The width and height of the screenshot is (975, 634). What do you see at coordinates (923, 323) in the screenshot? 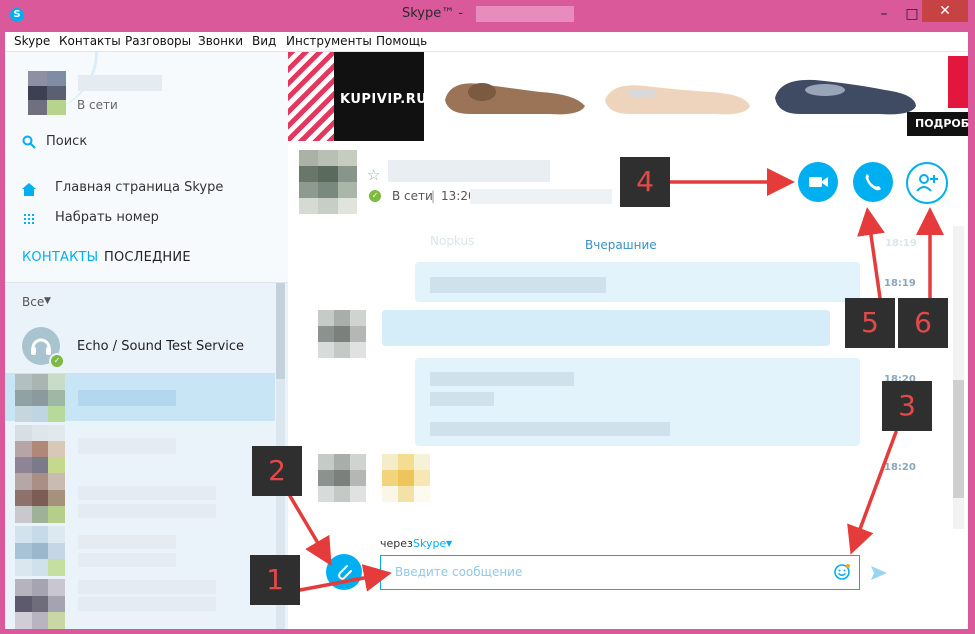
I see `annotation-marker-6: 6` at bounding box center [923, 323].